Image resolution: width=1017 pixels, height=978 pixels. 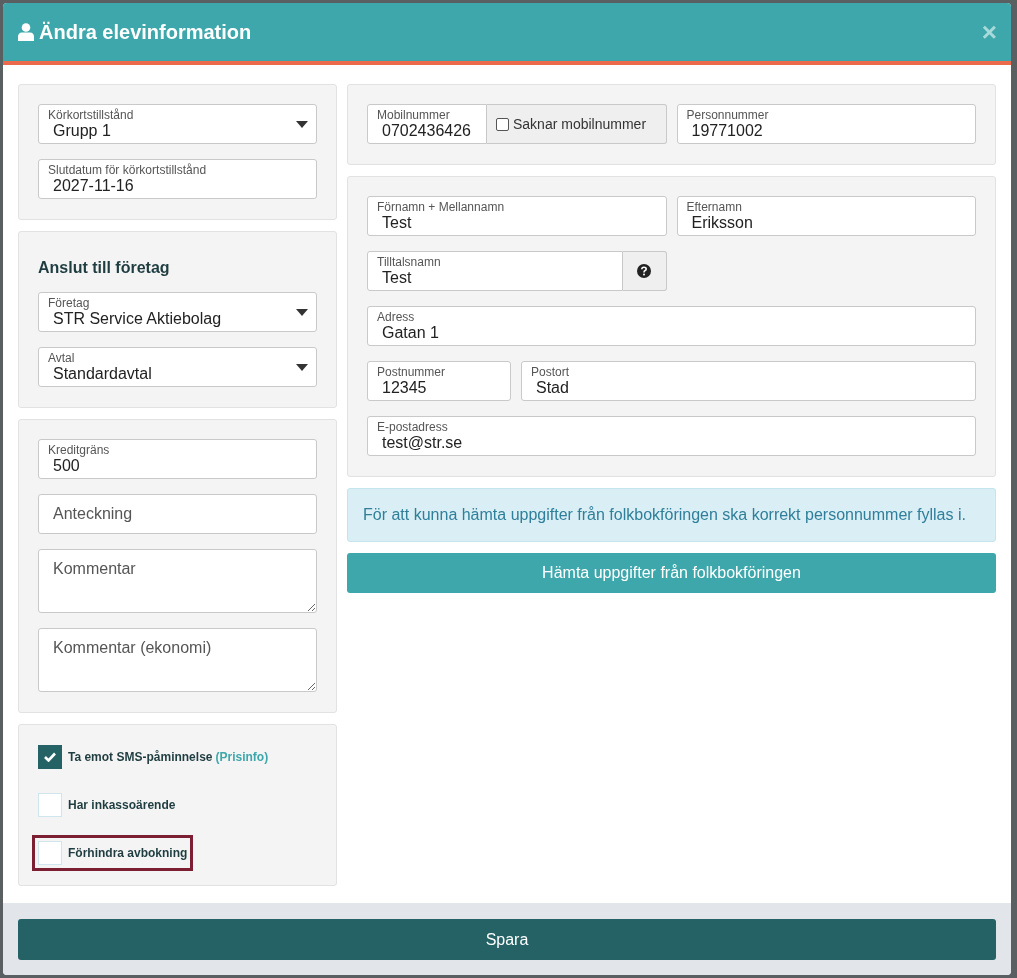 What do you see at coordinates (726, 130) in the screenshot?
I see `field-value: 19771002` at bounding box center [726, 130].